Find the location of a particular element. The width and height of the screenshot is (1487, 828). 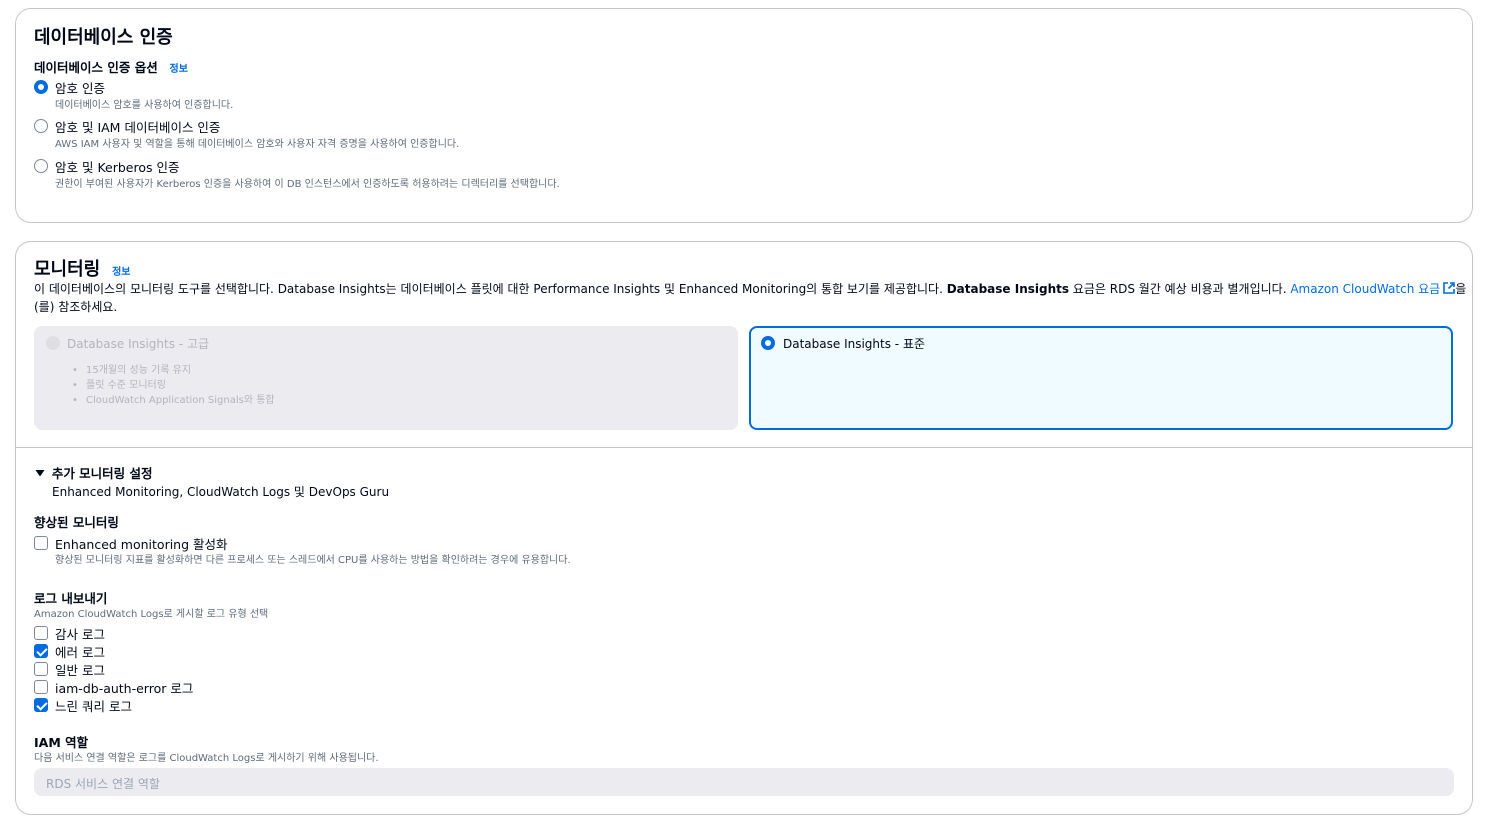

list-item: 플릿 수준 모니터링 is located at coordinates (173, 385).